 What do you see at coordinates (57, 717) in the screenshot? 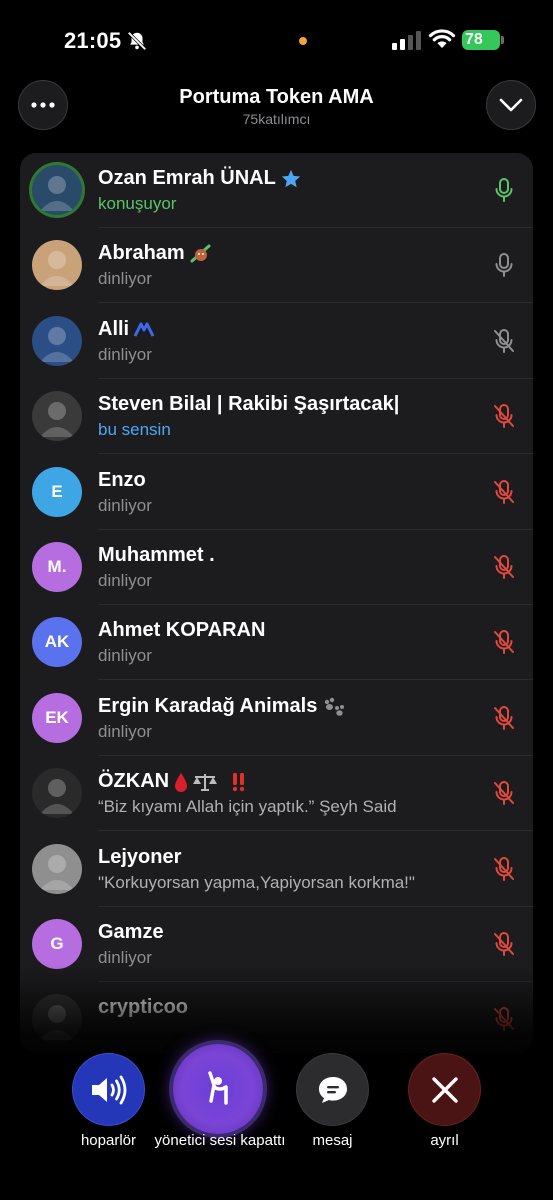
I see `avatar: EK` at bounding box center [57, 717].